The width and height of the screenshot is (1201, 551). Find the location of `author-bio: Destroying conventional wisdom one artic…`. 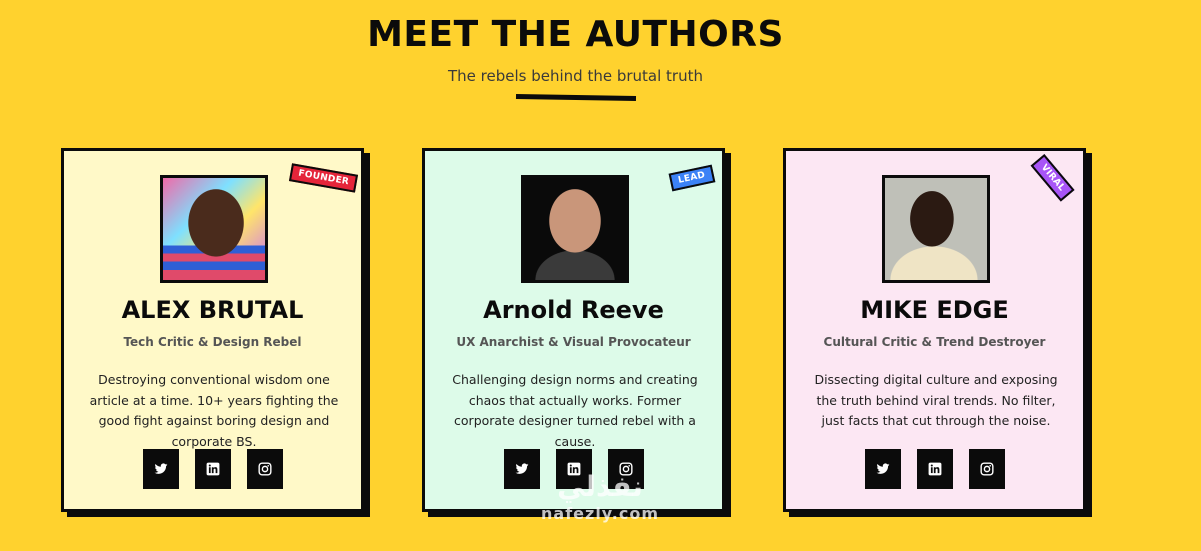

author-bio: Destroying conventional wisdom one artic… is located at coordinates (214, 410).